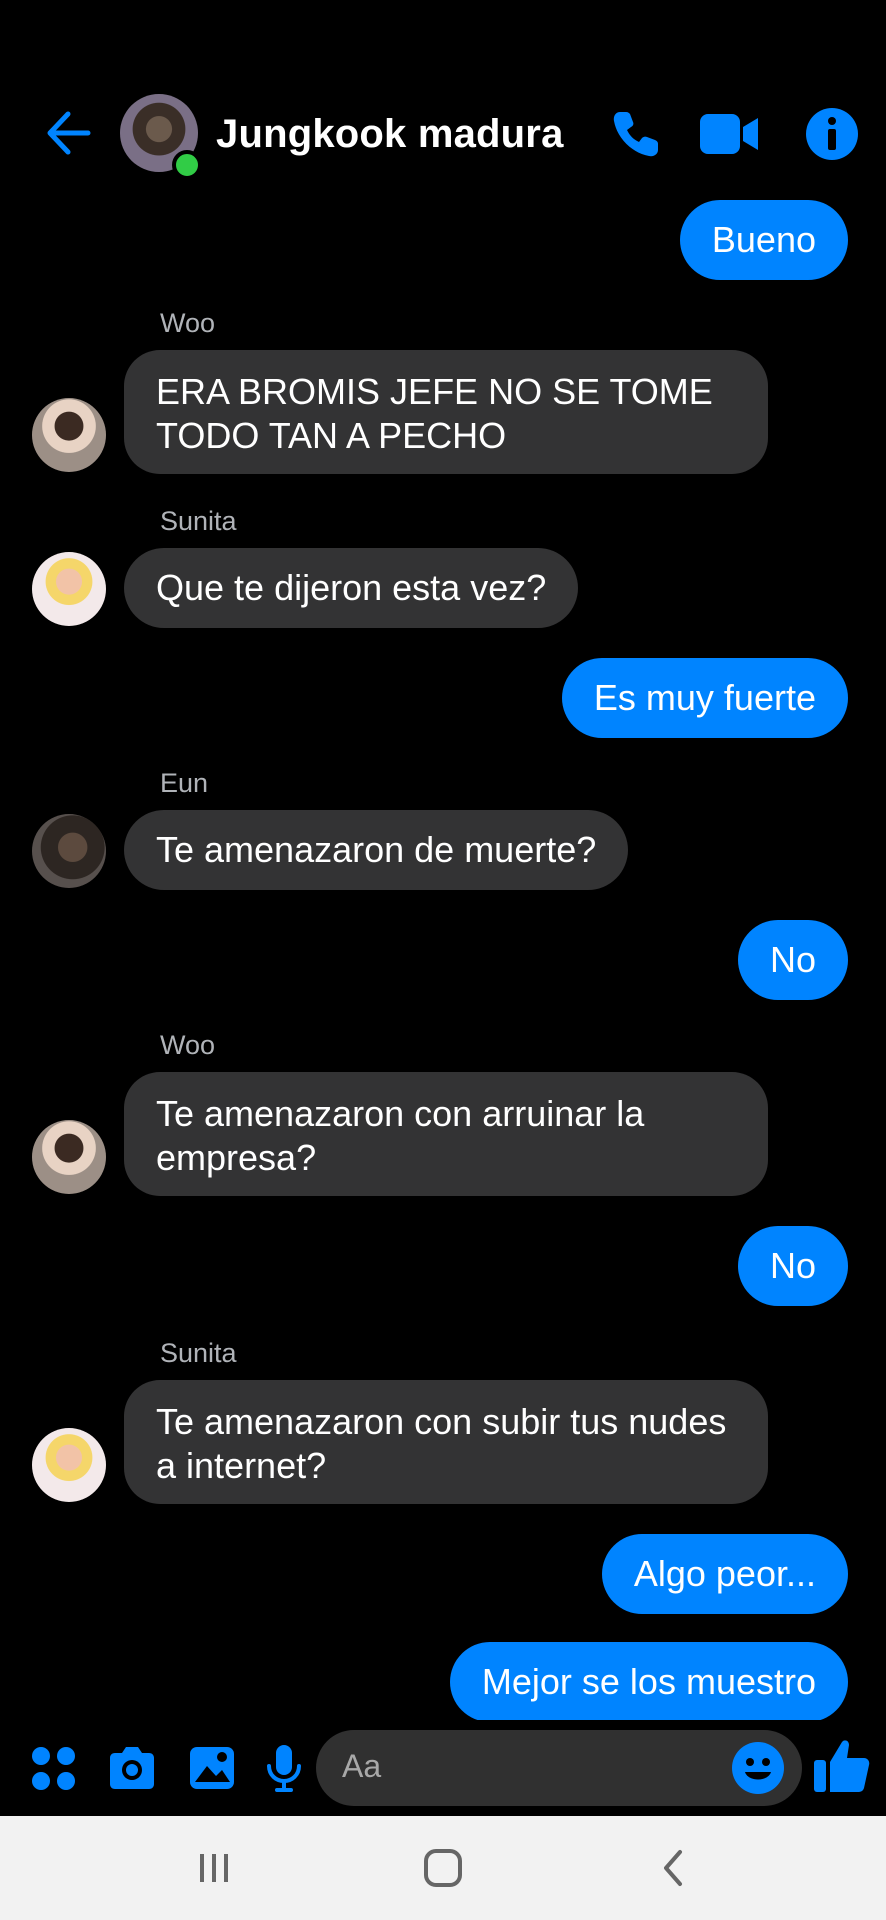 The width and height of the screenshot is (886, 1920). I want to click on message-input: Aa, so click(559, 1768).